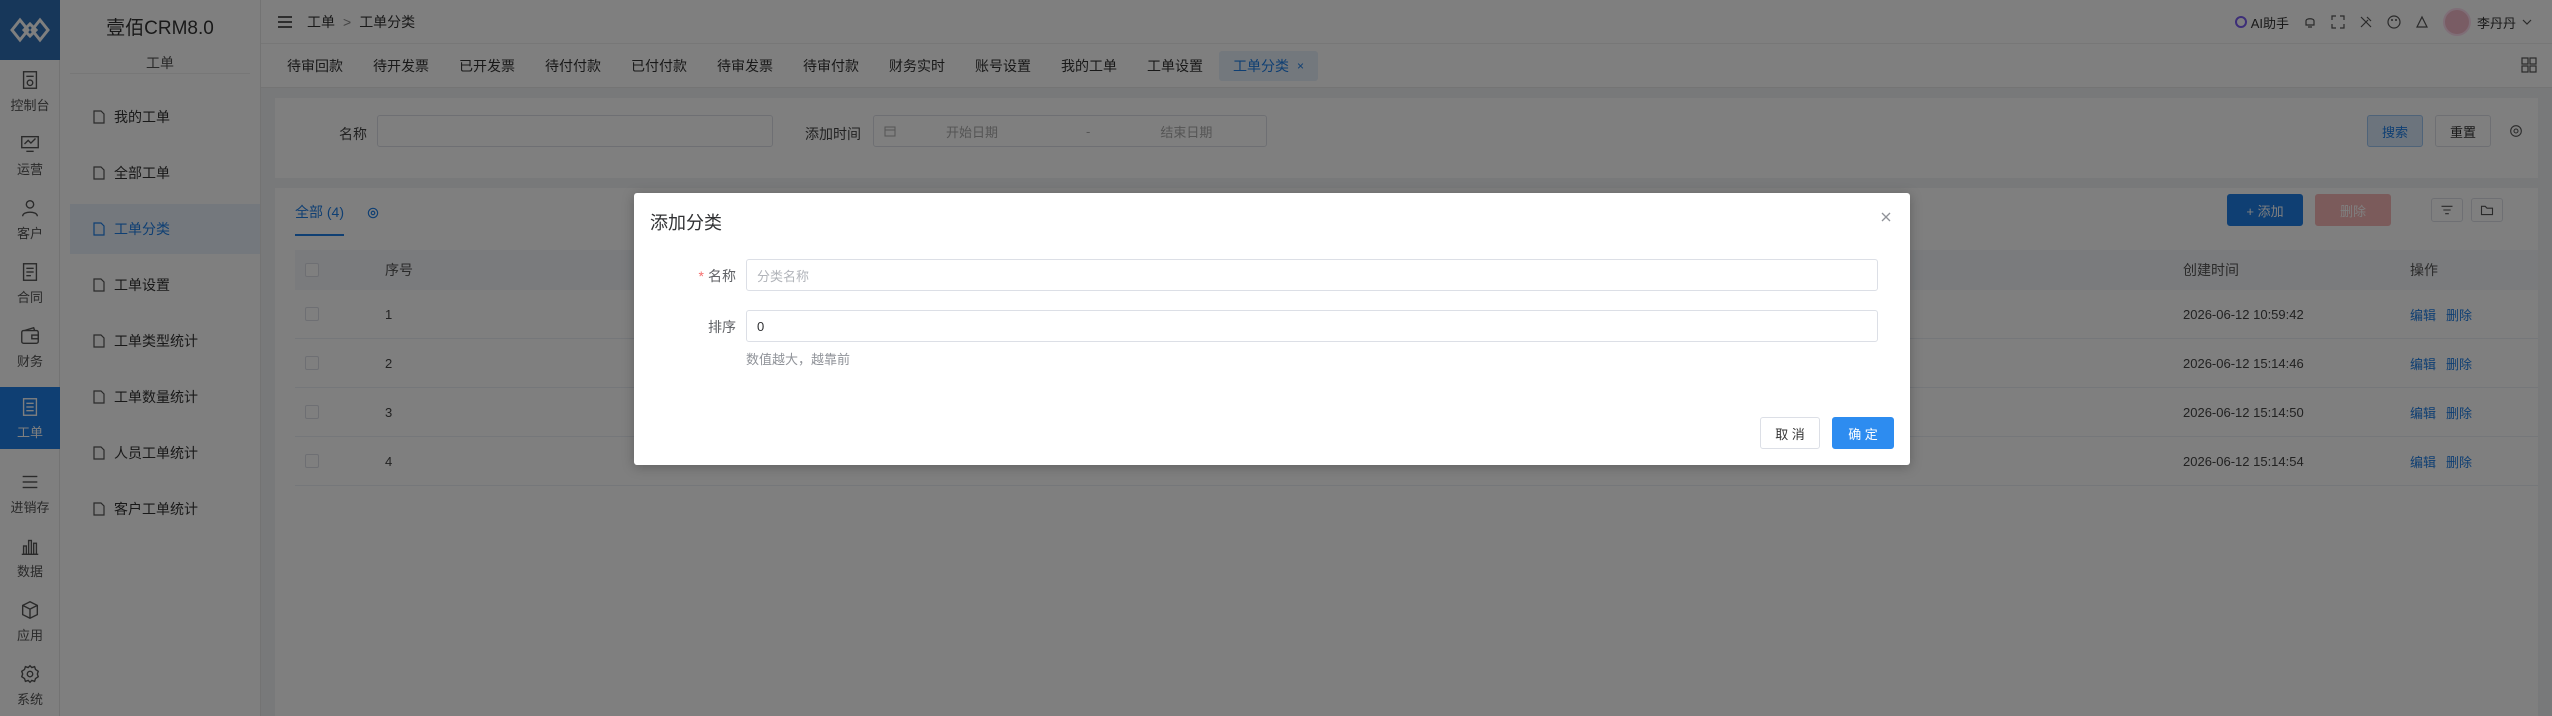 The height and width of the screenshot is (716, 2552). What do you see at coordinates (1886, 217) in the screenshot?
I see `close-icon` at bounding box center [1886, 217].